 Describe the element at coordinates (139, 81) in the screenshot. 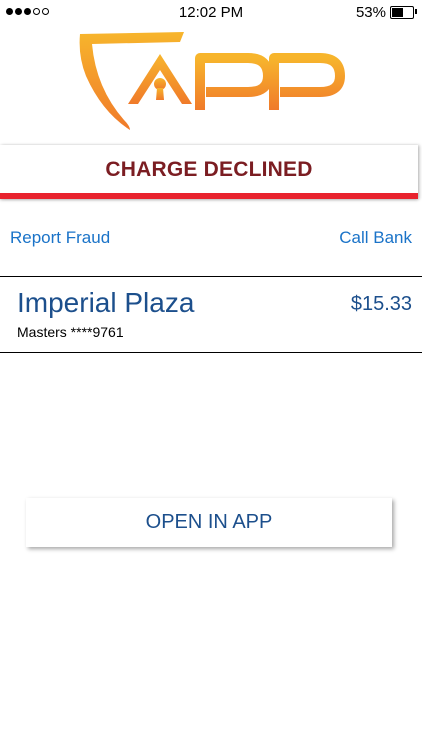

I see `shield-keyhole-icon` at that location.